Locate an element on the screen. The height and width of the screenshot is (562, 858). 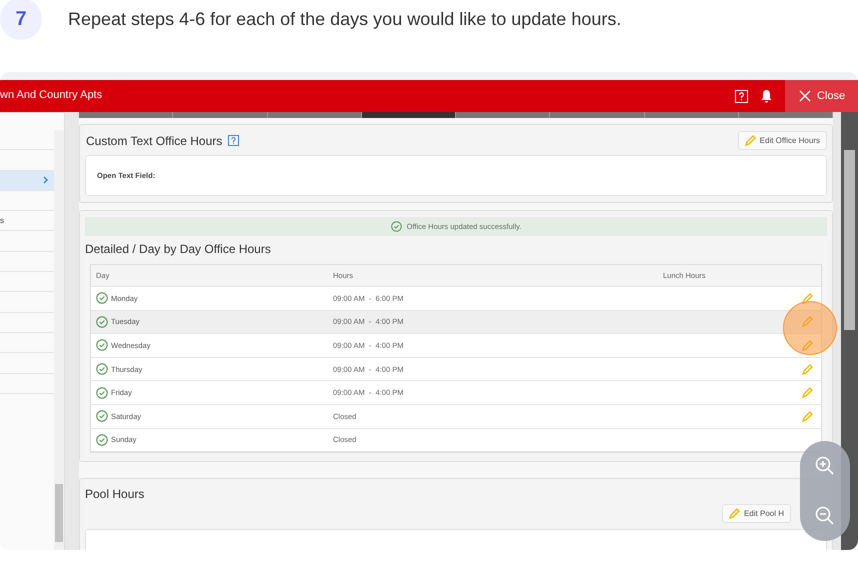
property-title: wn And Country Apts is located at coordinates (51, 94).